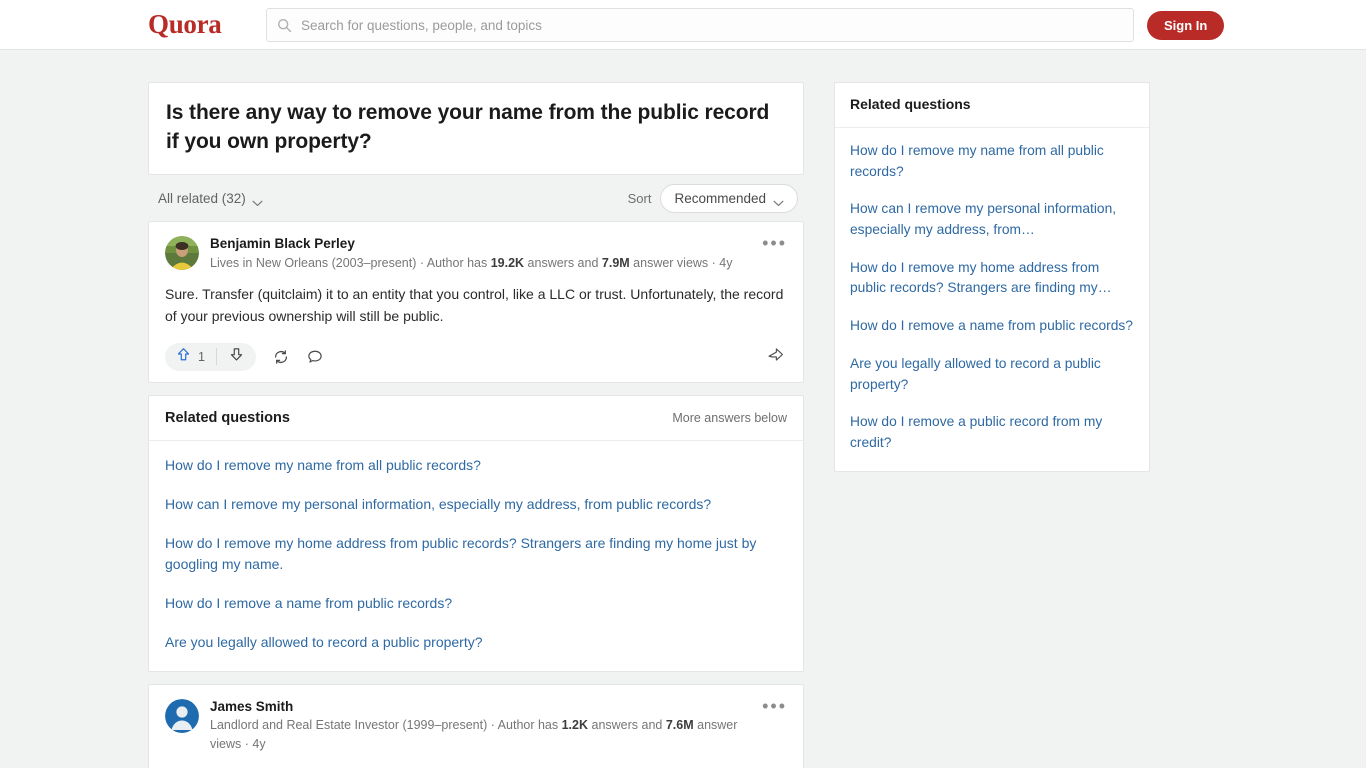  What do you see at coordinates (712, 25) in the screenshot?
I see `search-input` at bounding box center [712, 25].